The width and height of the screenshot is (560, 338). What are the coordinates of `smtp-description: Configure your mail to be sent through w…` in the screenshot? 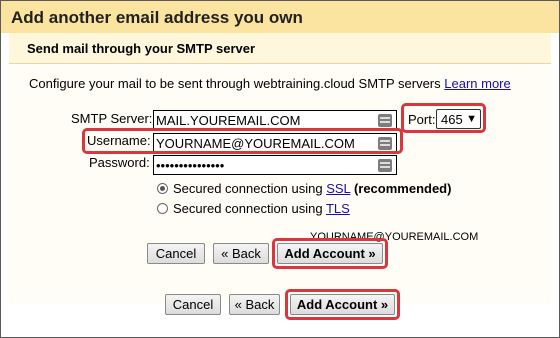 It's located at (270, 83).